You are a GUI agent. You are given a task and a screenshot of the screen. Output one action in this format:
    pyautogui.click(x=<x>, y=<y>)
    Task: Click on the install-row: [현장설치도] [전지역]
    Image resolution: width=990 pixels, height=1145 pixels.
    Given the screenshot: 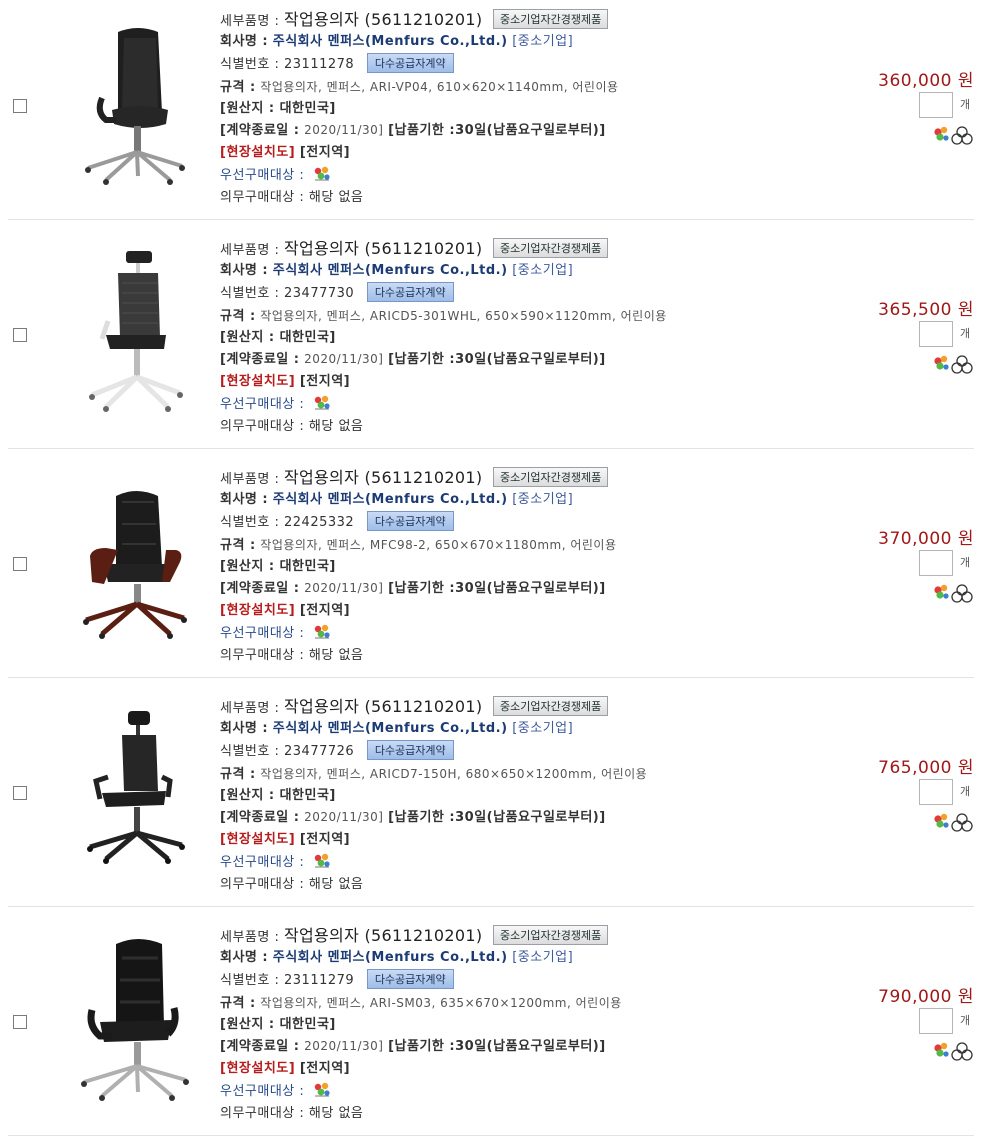 What is the action you would take?
    pyautogui.click(x=285, y=837)
    